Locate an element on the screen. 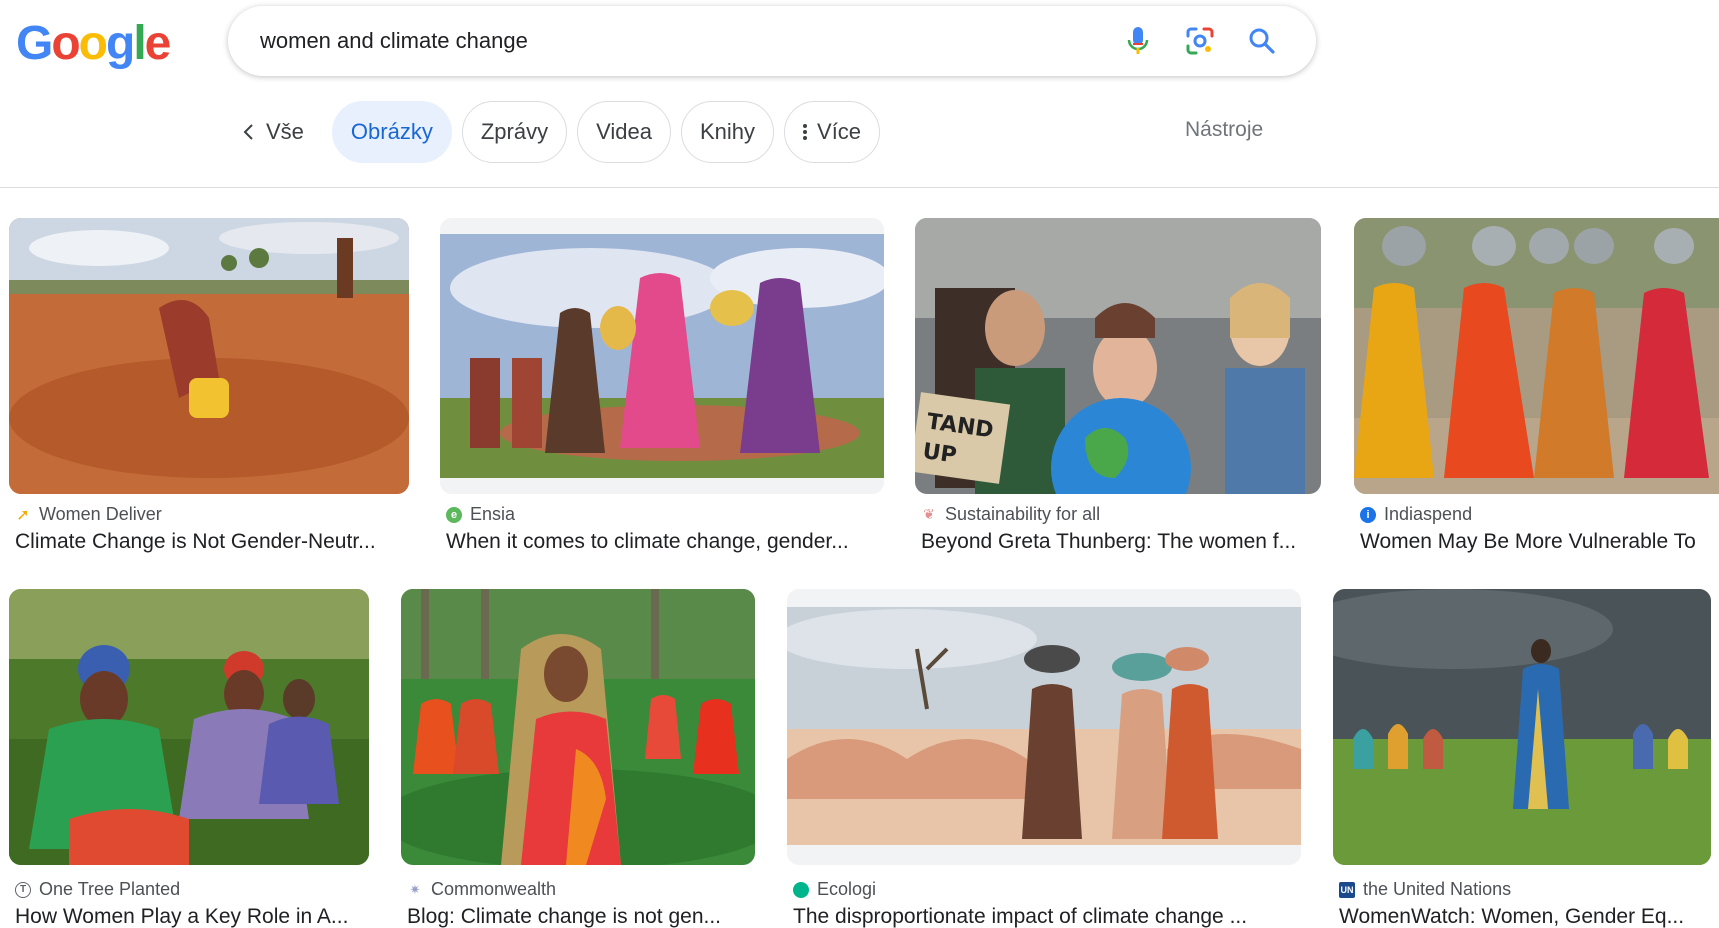 Image resolution: width=1719 pixels, height=928 pixels. tab-videos-label: Videa is located at coordinates (624, 131).